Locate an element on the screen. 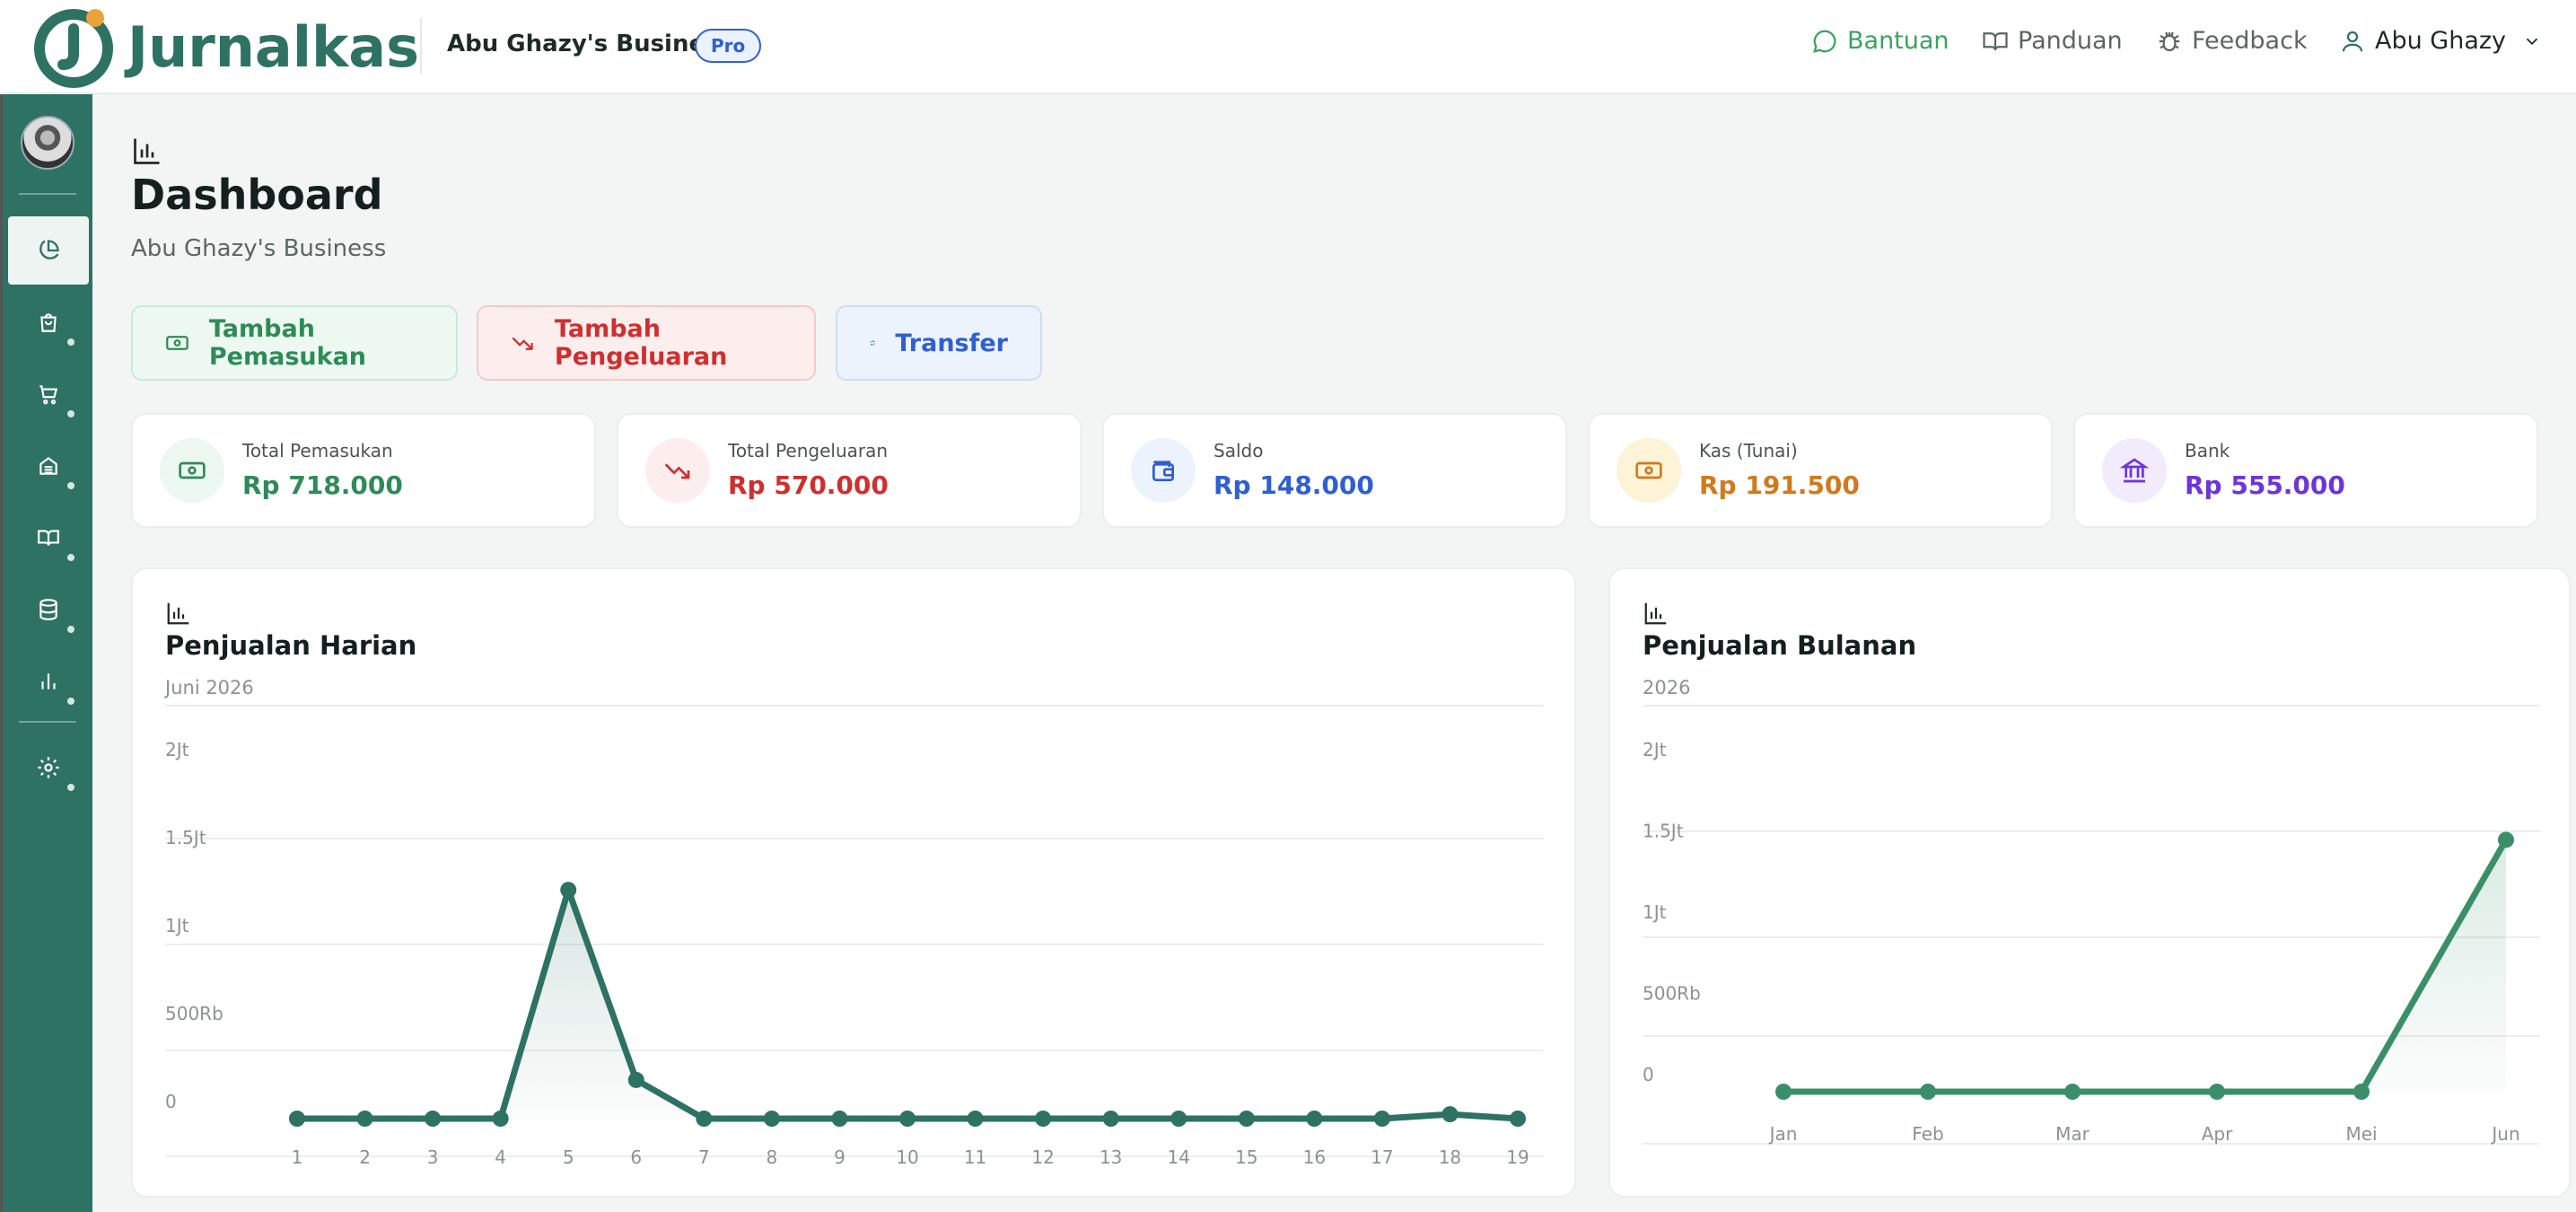 Image resolution: width=2576 pixels, height=1212 pixels. book-open-icon is located at coordinates (1995, 41).